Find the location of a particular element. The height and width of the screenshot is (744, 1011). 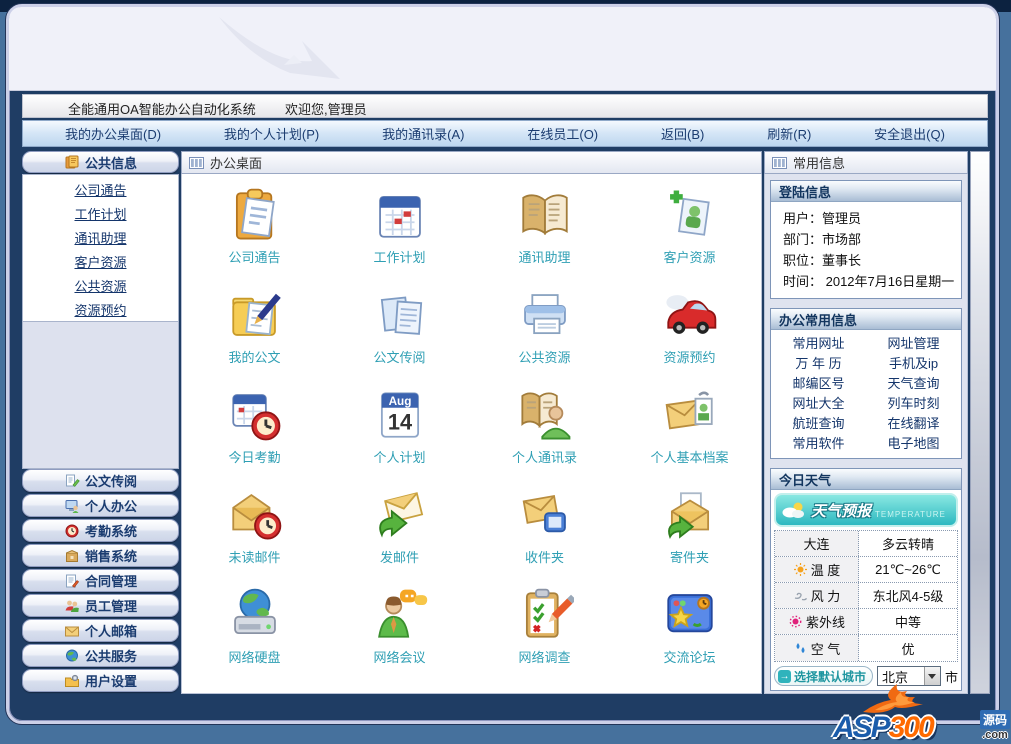

send-mail-icon is located at coordinates (400, 514).